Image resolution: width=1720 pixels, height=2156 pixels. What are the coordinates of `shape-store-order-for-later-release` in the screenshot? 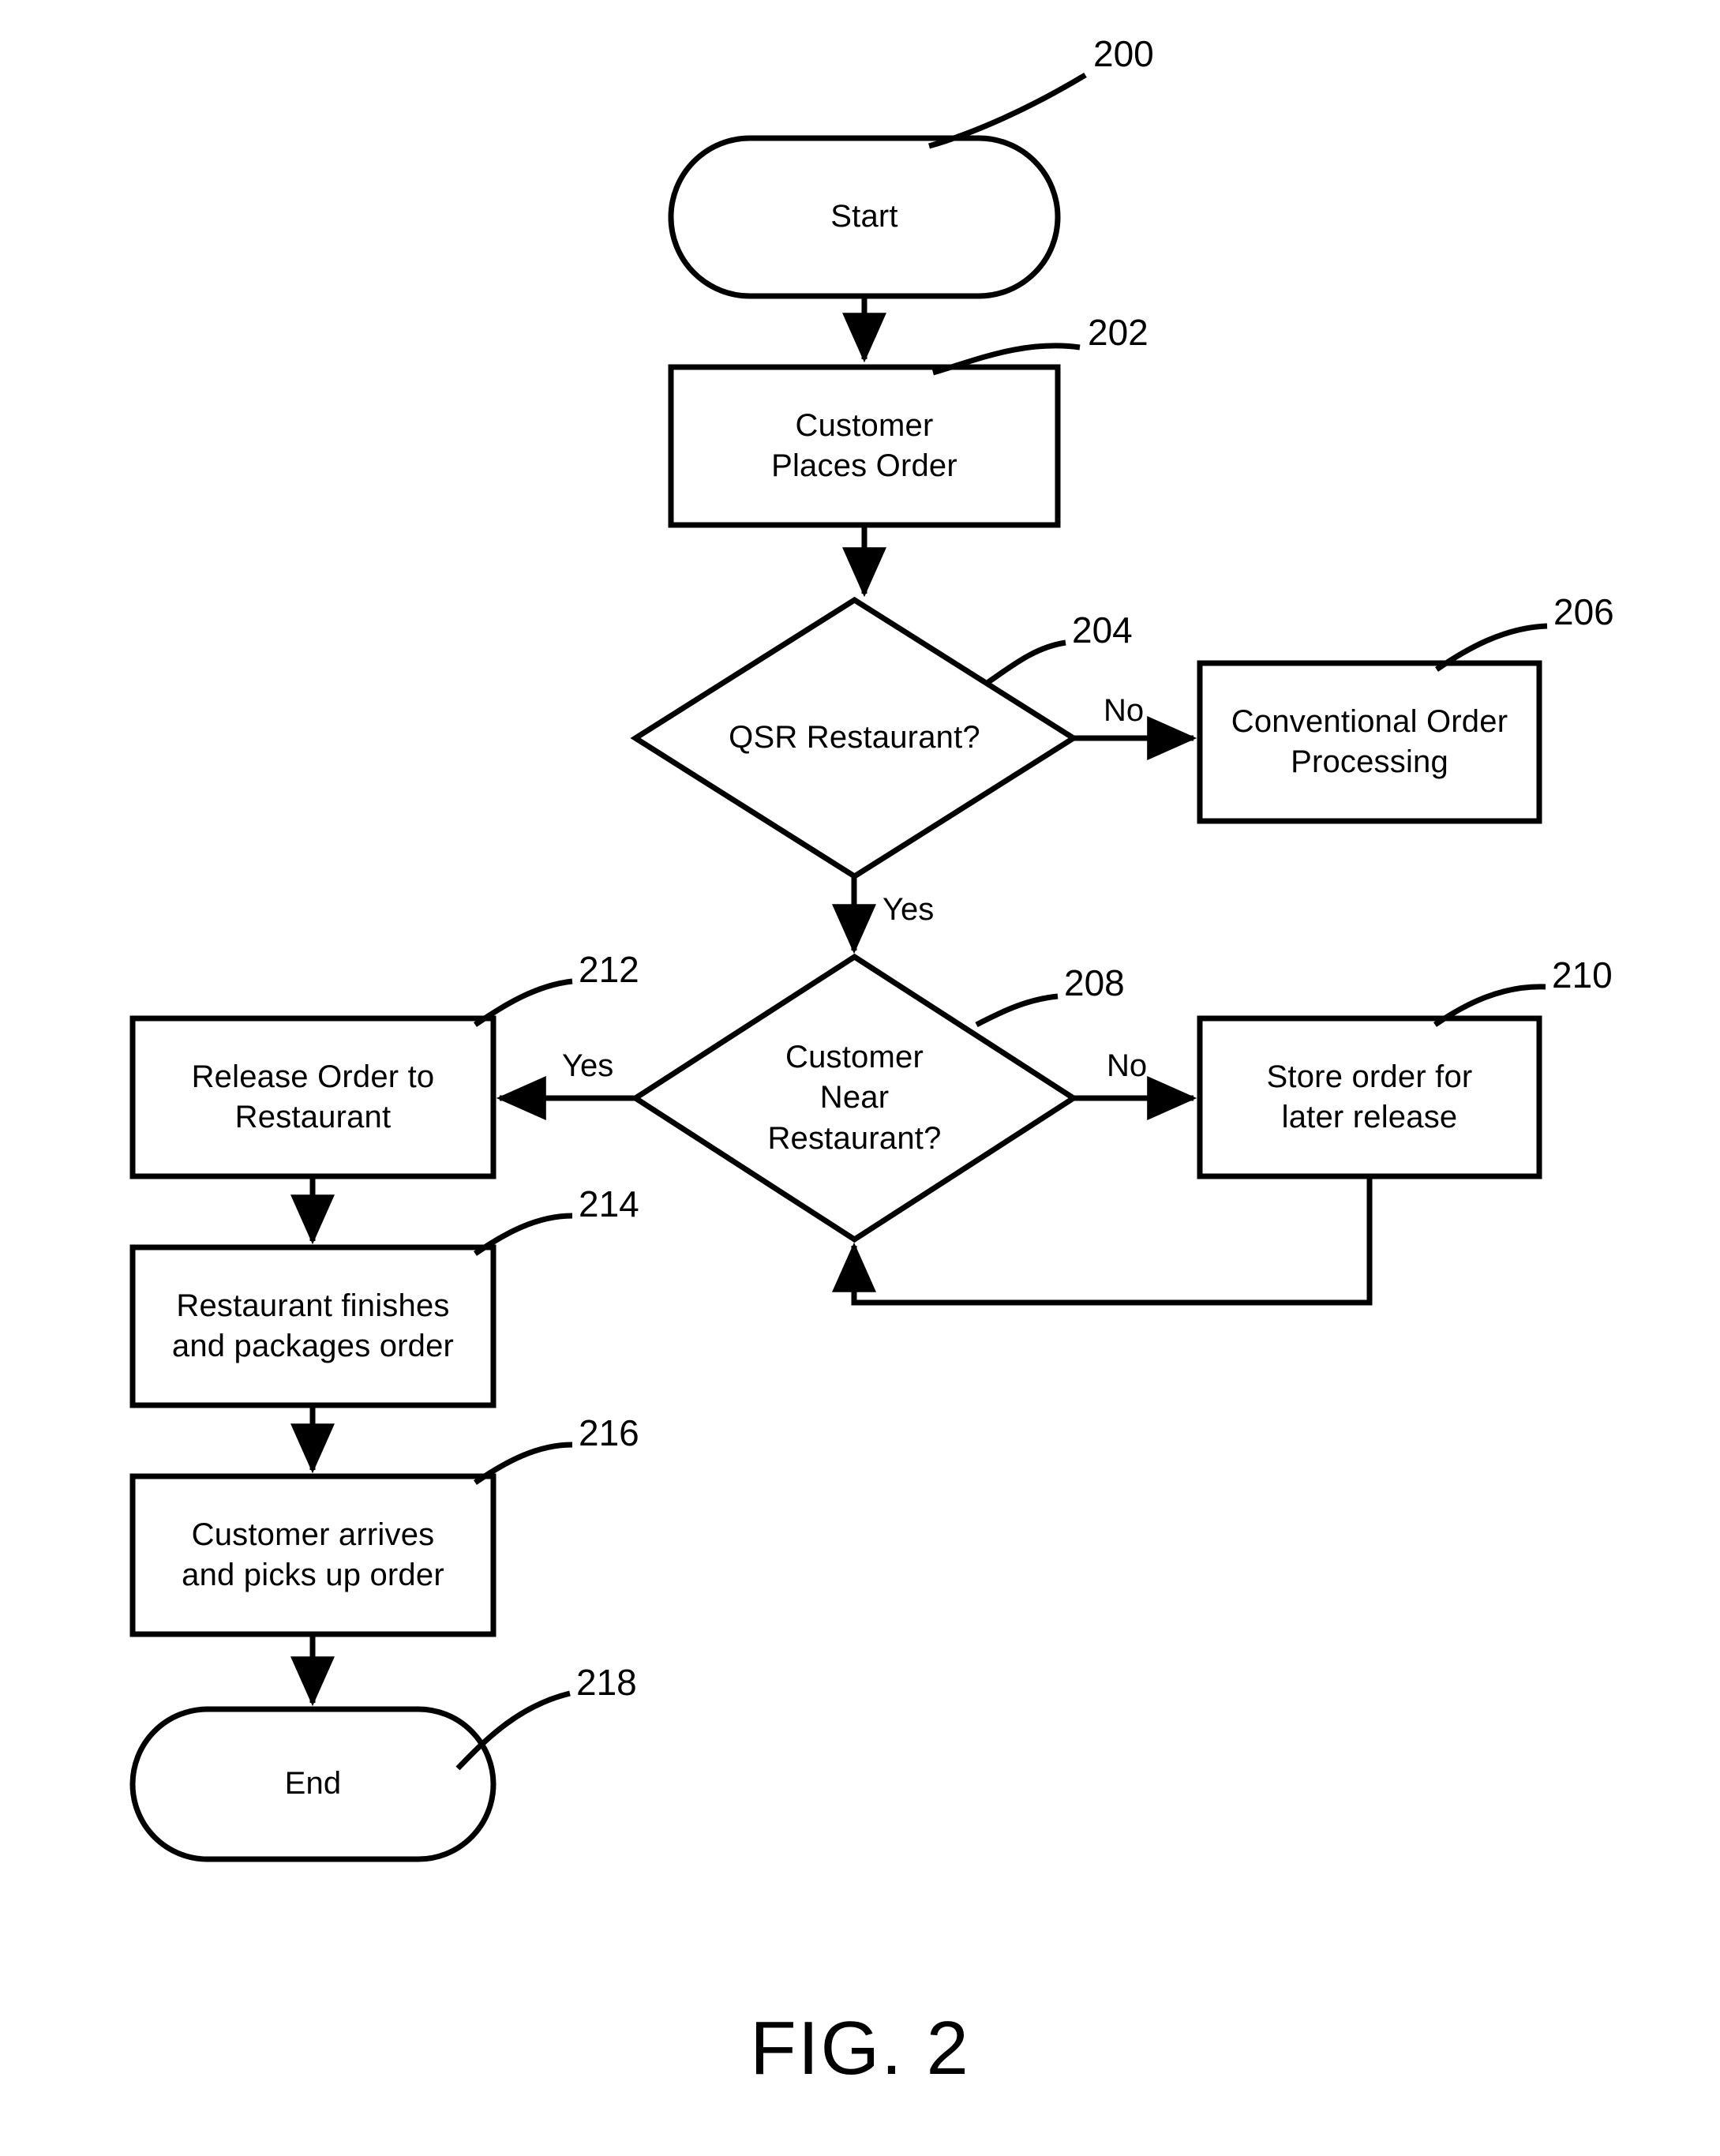 It's located at (1370, 1097).